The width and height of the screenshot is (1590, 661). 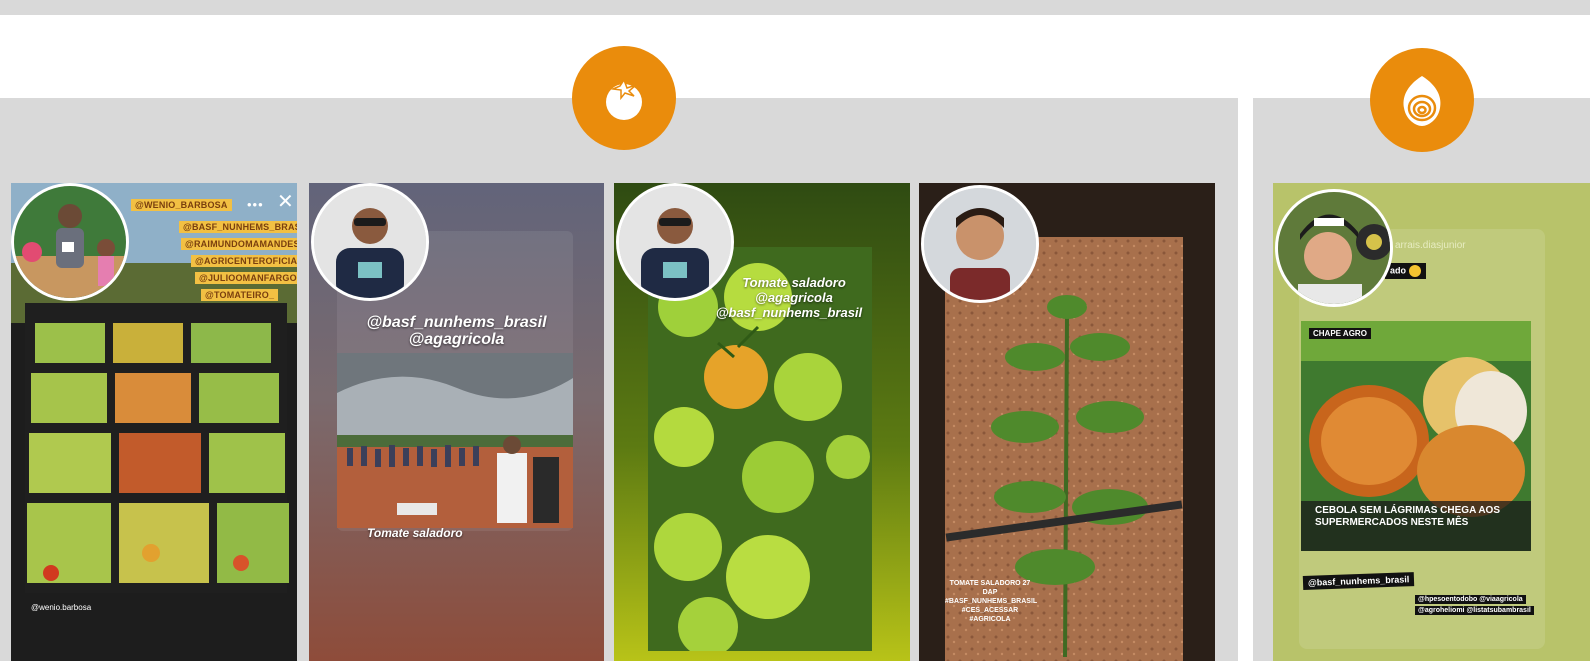 I want to click on onion-icon, so click(x=1422, y=101).